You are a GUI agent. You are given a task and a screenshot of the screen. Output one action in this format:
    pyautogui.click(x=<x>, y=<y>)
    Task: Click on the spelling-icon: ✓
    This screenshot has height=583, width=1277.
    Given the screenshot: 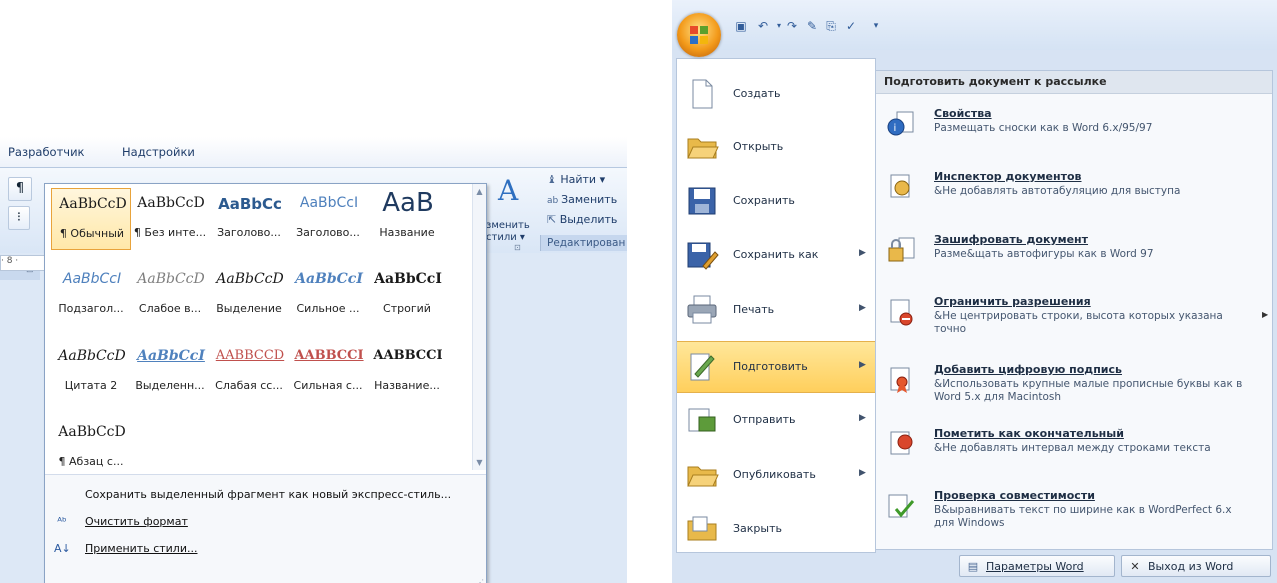 What is the action you would take?
    pyautogui.click(x=851, y=26)
    